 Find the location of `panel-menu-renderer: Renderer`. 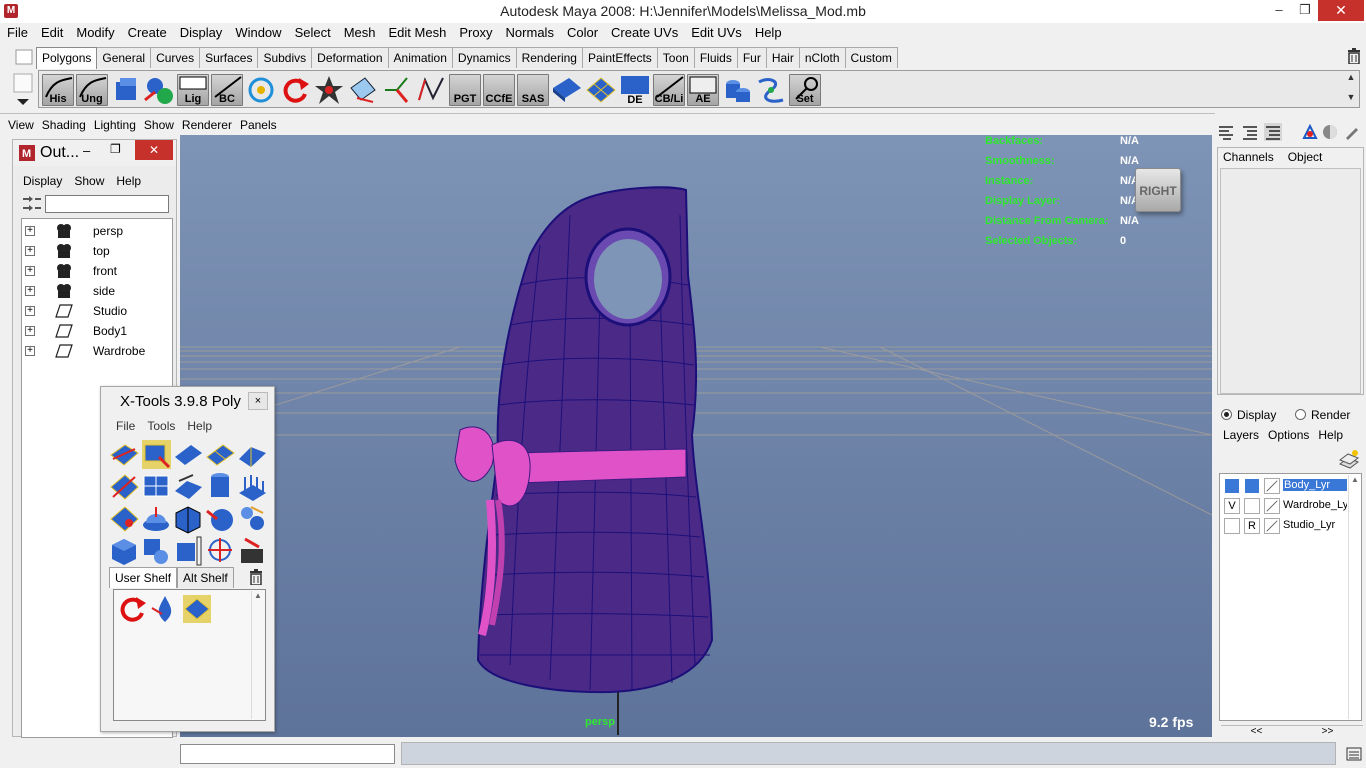

panel-menu-renderer: Renderer is located at coordinates (207, 124).